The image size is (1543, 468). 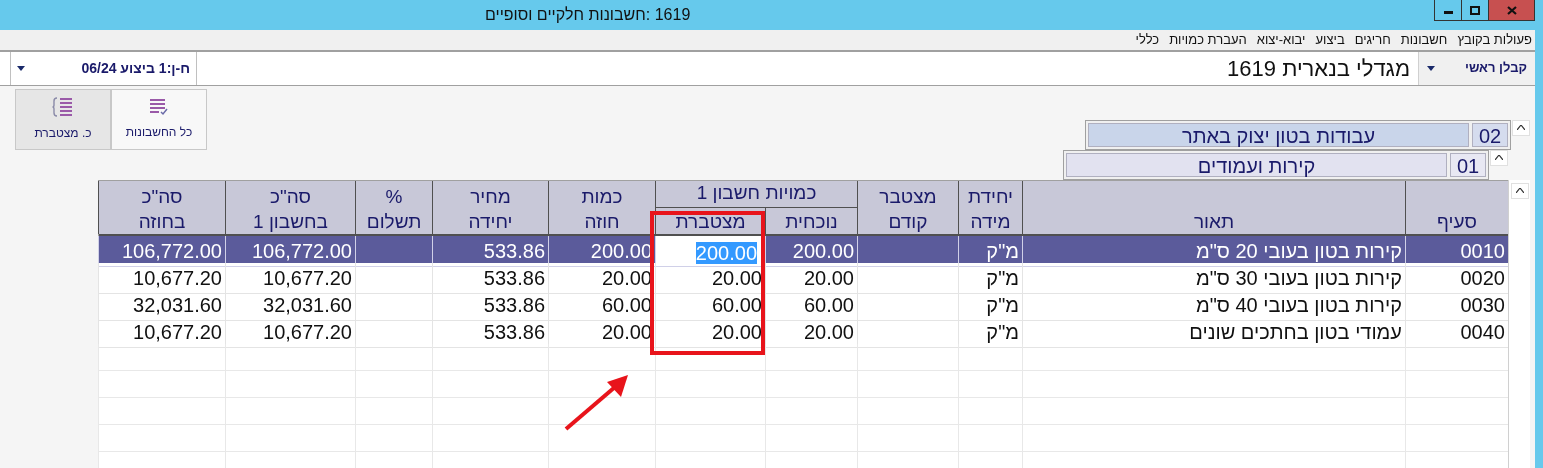 I want to click on header-text: תשלום, so click(x=394, y=221).